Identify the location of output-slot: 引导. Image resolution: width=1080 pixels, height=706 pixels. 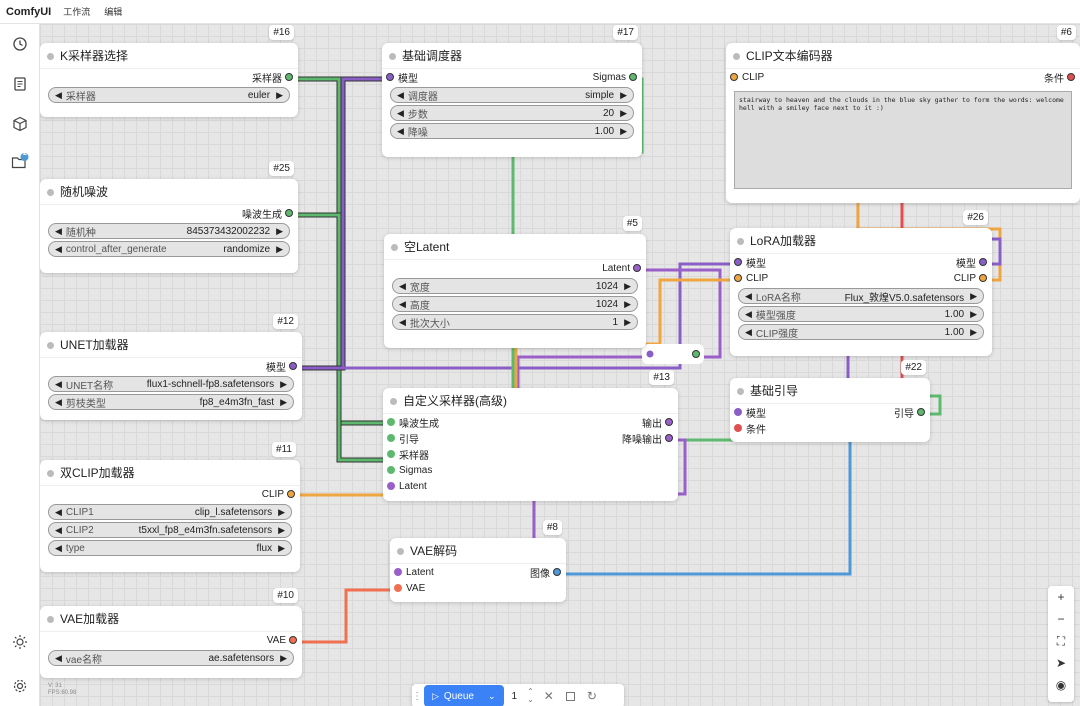
(912, 412).